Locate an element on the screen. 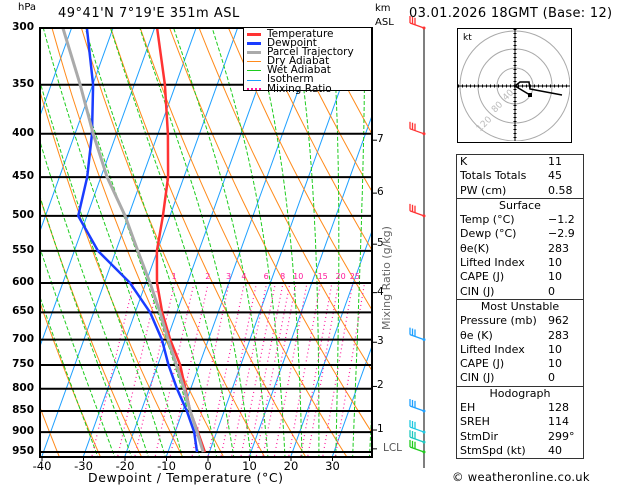  legend-item: Mixing Ratio is located at coordinates (307, 88).